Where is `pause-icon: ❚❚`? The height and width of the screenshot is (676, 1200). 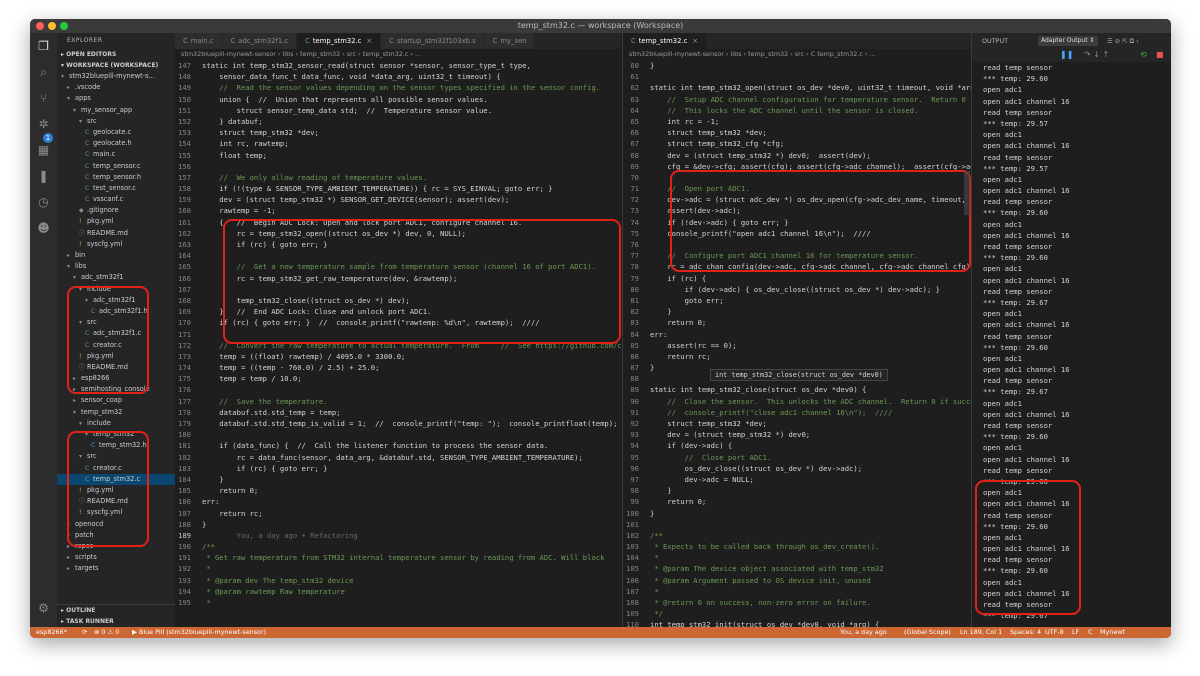
pause-icon: ❚❚ is located at coordinates (1066, 54).